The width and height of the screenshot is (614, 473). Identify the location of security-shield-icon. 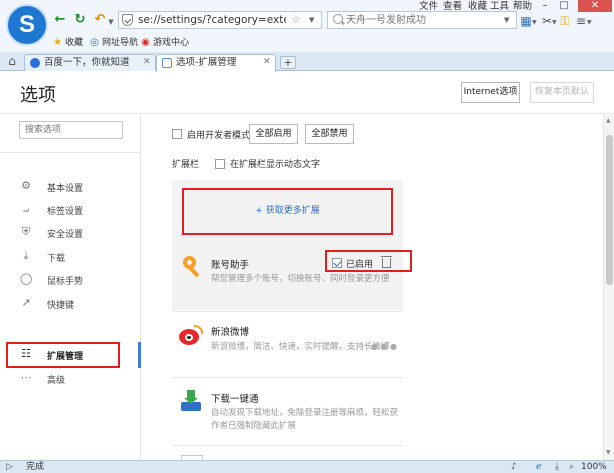
(127, 20).